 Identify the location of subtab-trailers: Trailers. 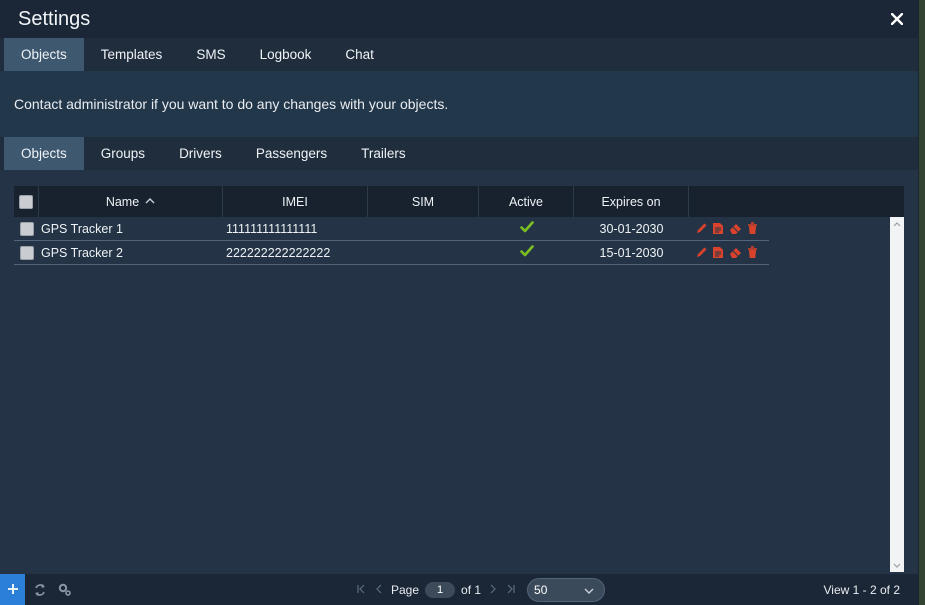
(383, 153).